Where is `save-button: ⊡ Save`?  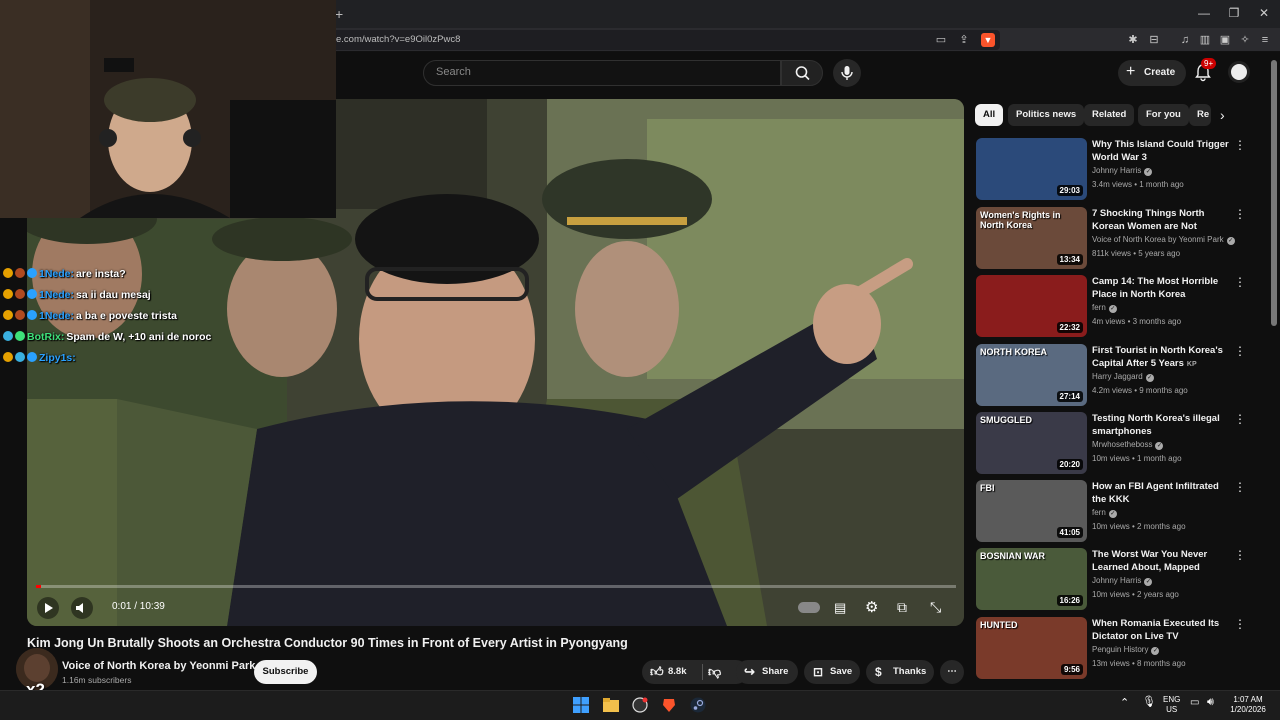 save-button: ⊡ Save is located at coordinates (832, 672).